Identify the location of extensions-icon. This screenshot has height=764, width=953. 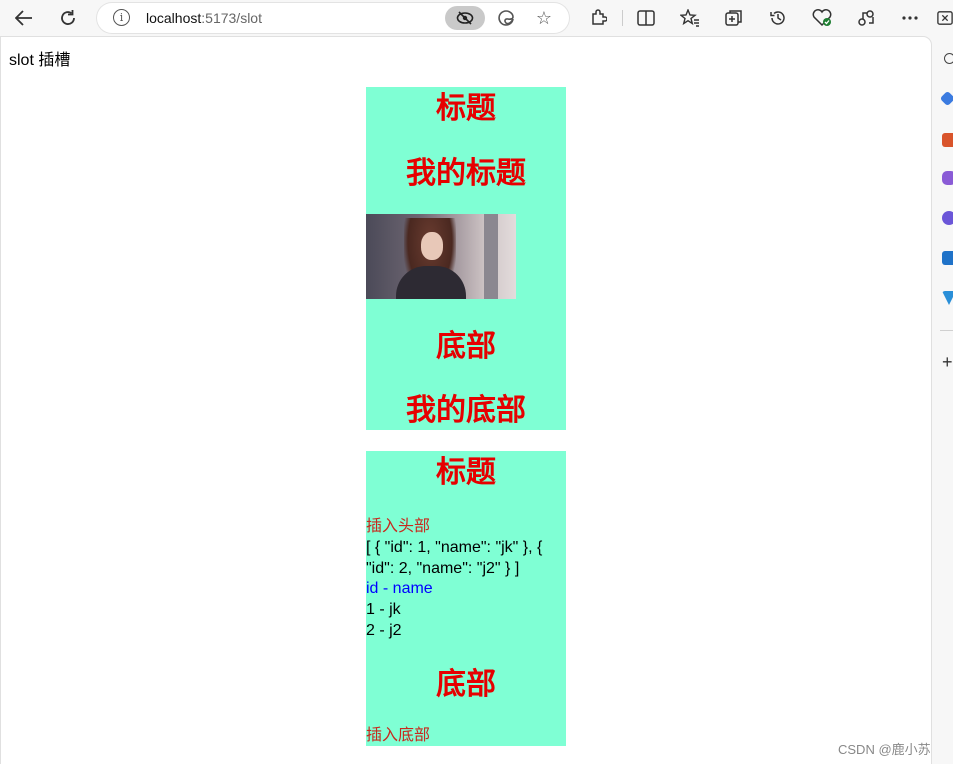
(598, 18).